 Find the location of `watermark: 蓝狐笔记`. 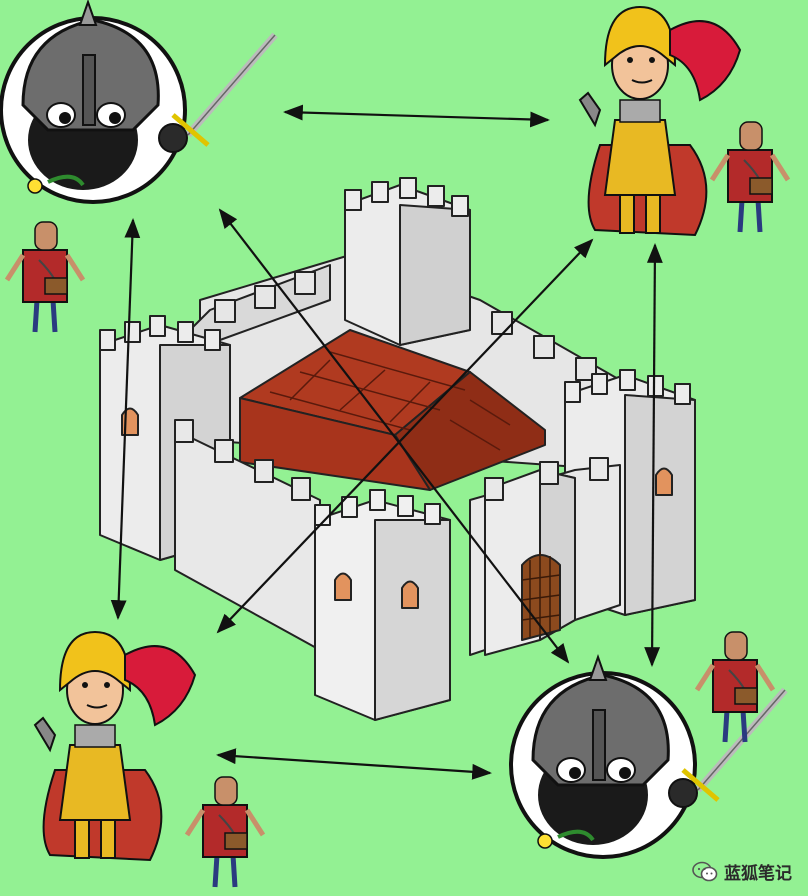

watermark: 蓝狐笔记 is located at coordinates (742, 871).